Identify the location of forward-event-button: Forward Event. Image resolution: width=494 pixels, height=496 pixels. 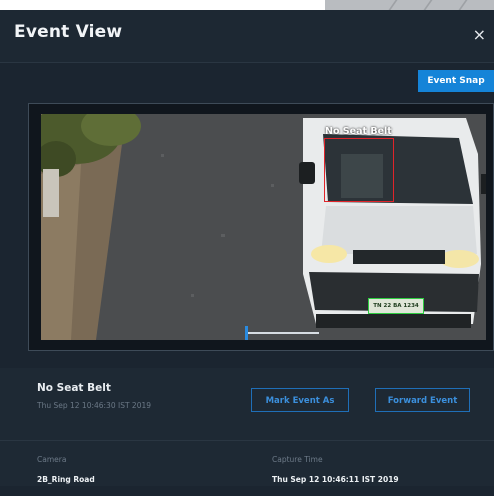
(422, 400).